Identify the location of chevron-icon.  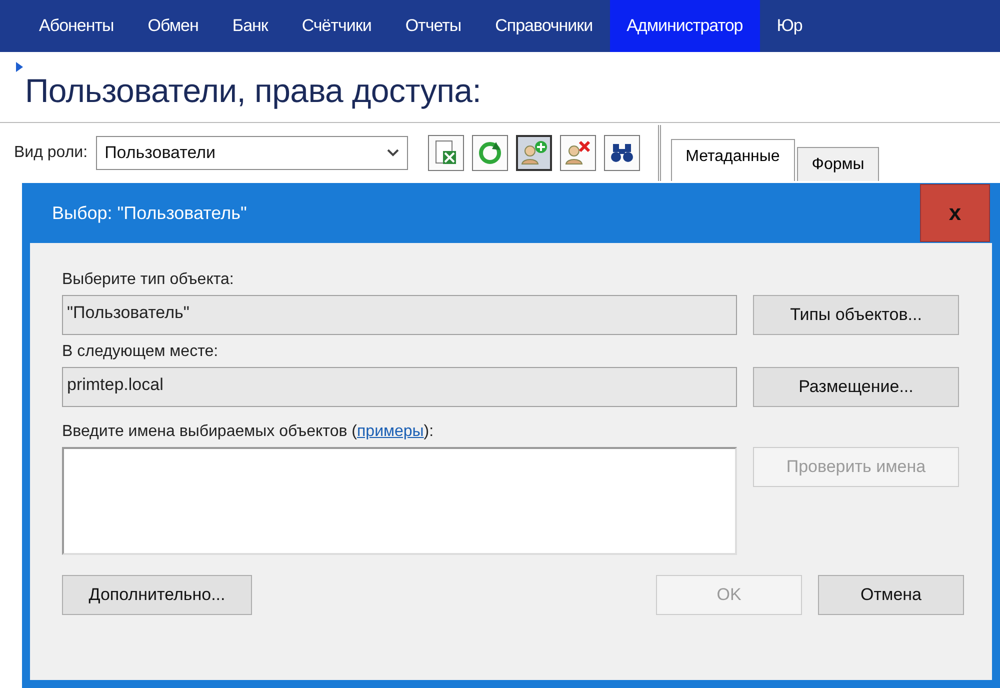
(392, 153).